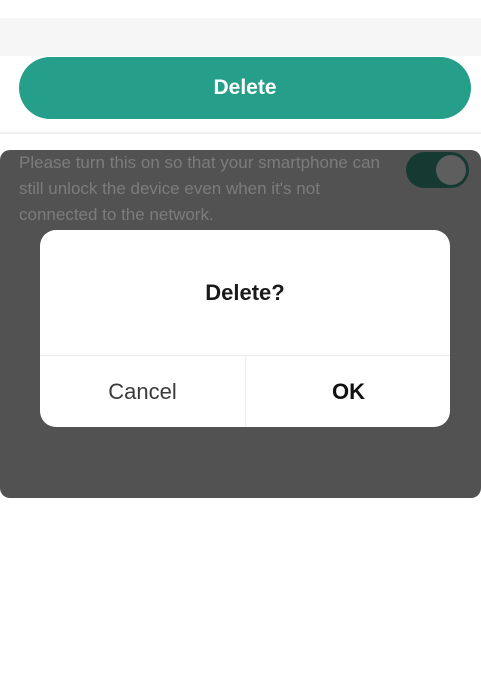 Image resolution: width=481 pixels, height=686 pixels. I want to click on top-gray-bar, so click(240, 37).